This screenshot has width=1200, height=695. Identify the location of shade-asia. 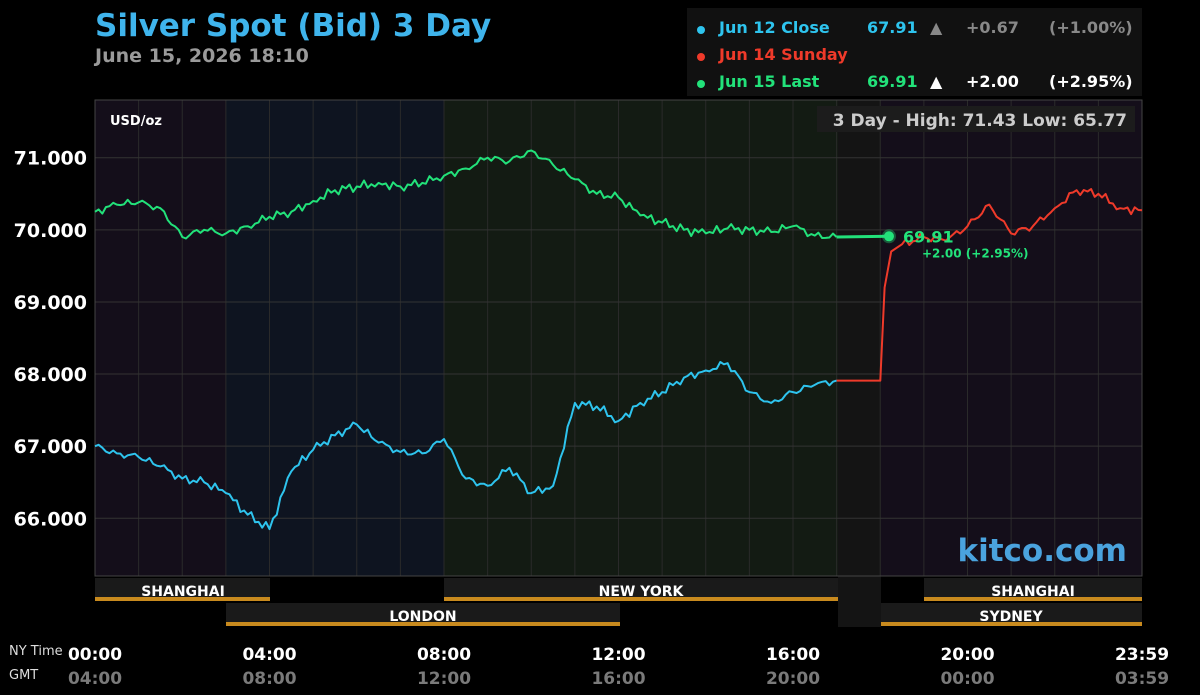
(160, 338).